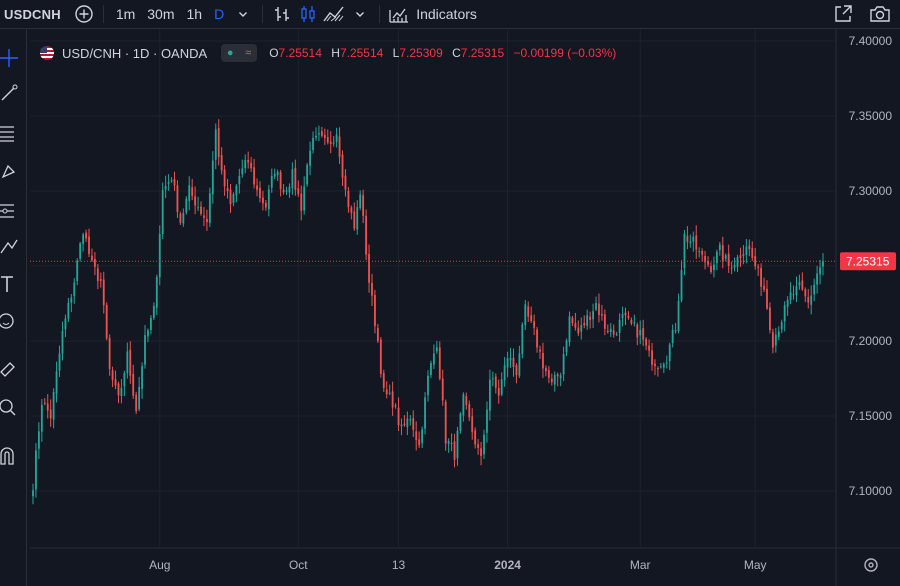  I want to click on y-tick-label: 7.10000, so click(871, 491).